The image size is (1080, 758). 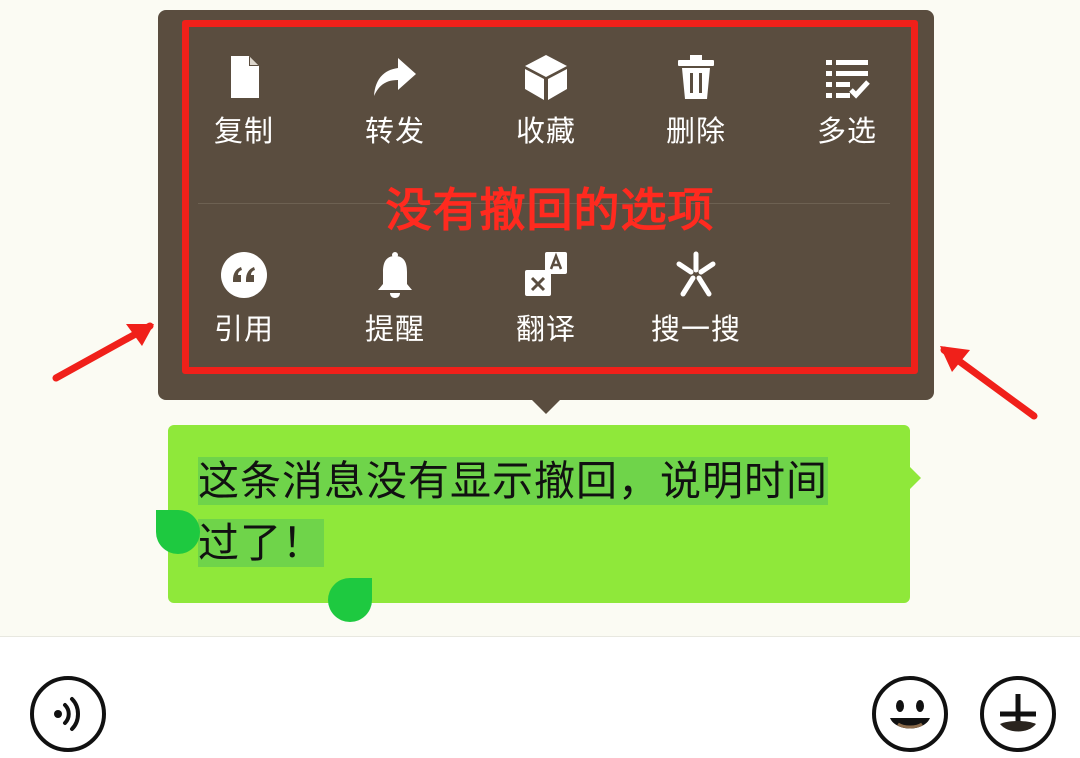 I want to click on voice-icon, so click(x=67, y=714).